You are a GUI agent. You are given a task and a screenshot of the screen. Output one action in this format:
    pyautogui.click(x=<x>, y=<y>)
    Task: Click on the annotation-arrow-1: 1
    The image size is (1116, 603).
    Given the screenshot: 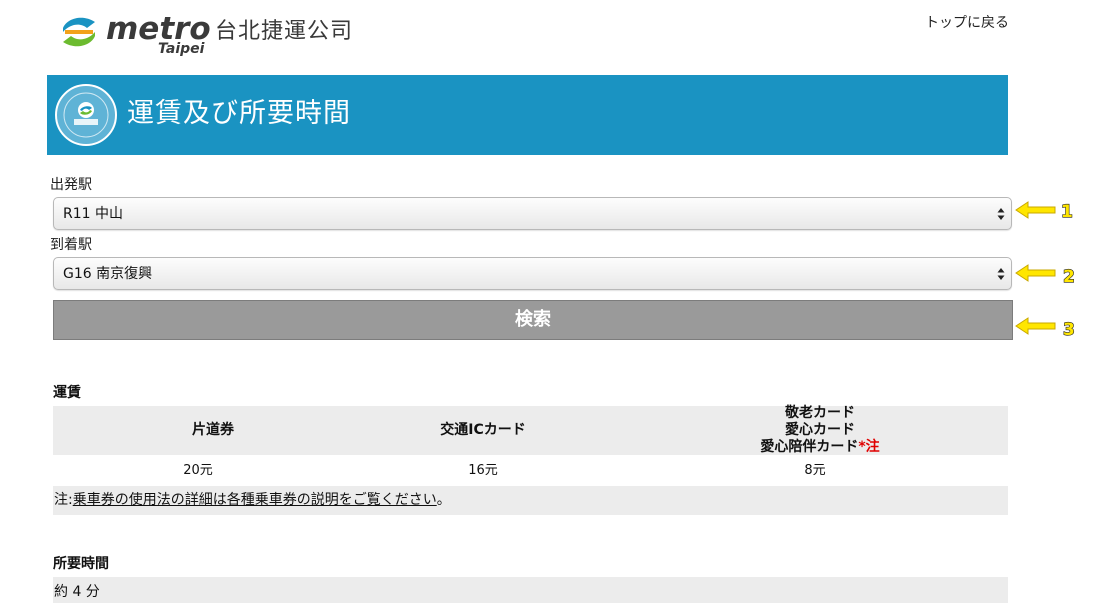 What is the action you would take?
    pyautogui.click(x=1044, y=211)
    